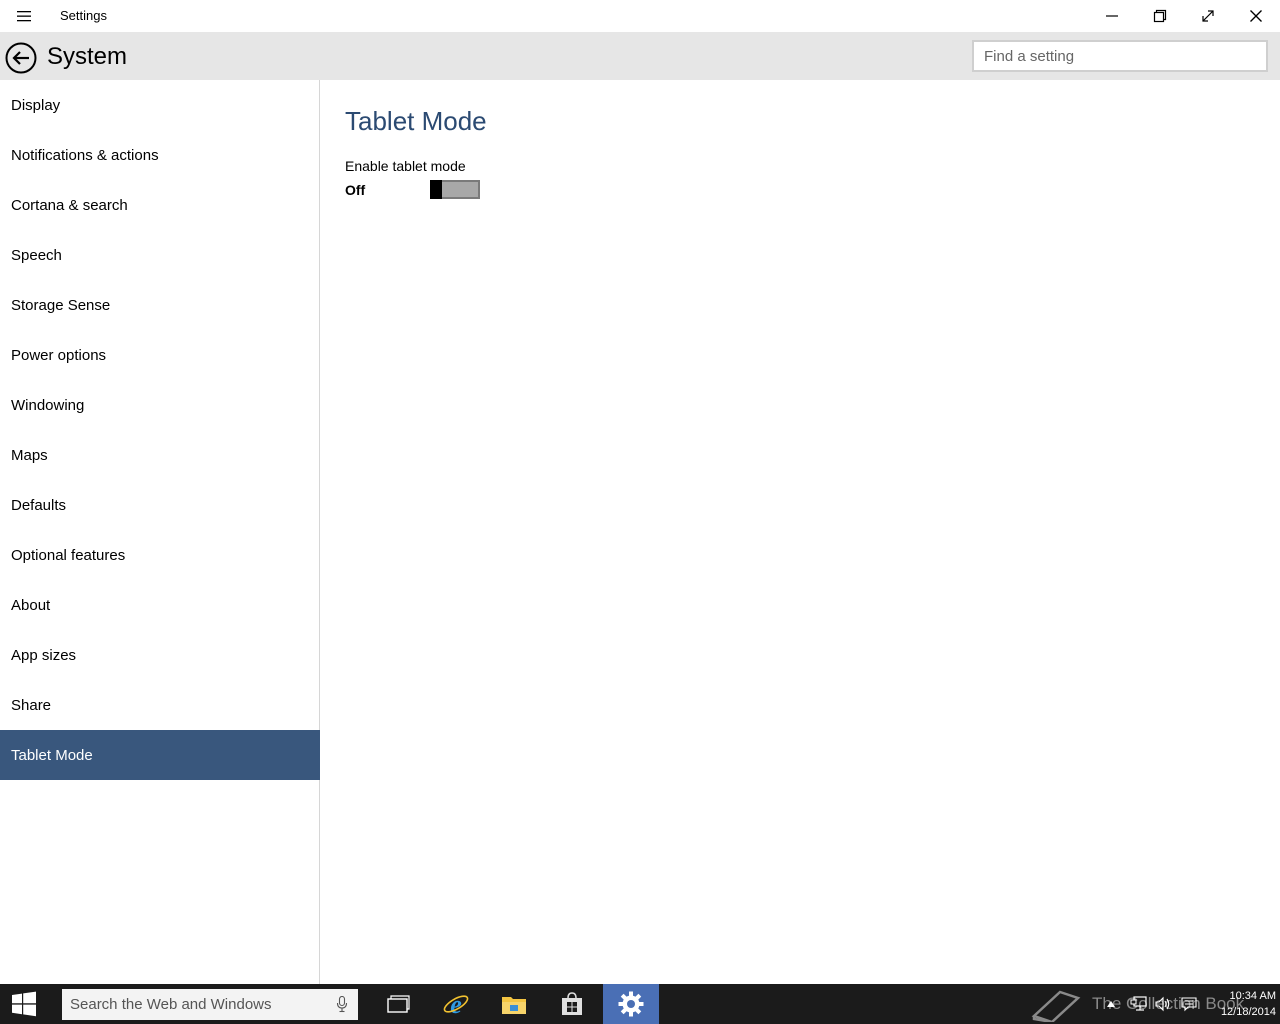 The width and height of the screenshot is (1280, 1024). Describe the element at coordinates (68, 555) in the screenshot. I see `sidebar-item-label: Optional features` at that location.